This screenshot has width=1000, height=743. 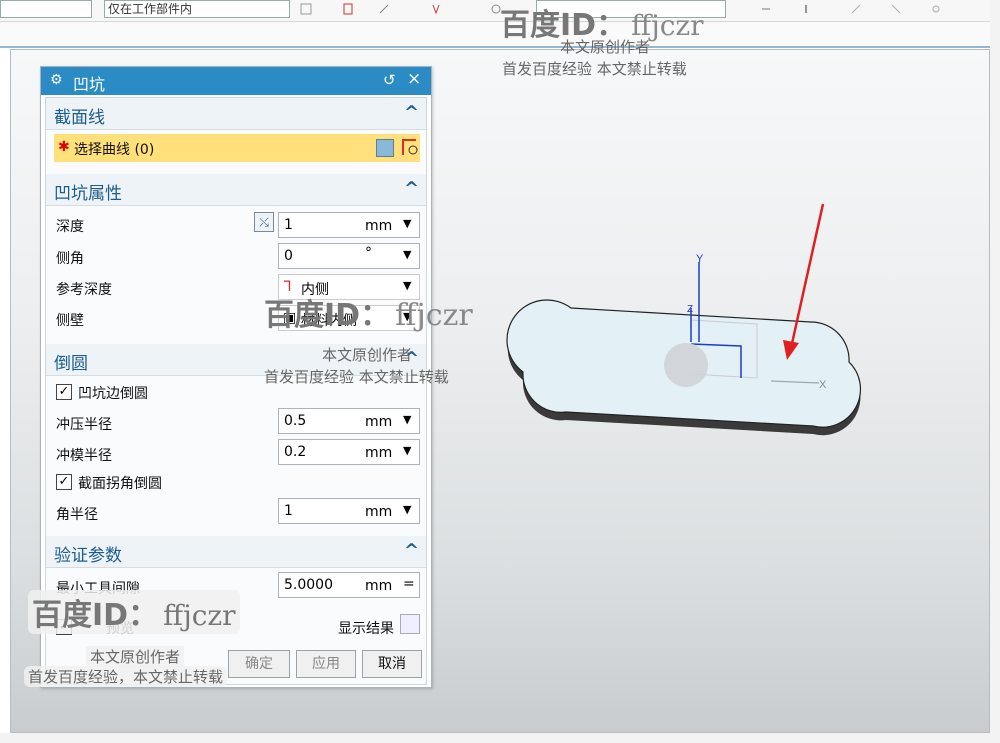 I want to click on depth-field: 1 mm ▼, so click(x=349, y=225).